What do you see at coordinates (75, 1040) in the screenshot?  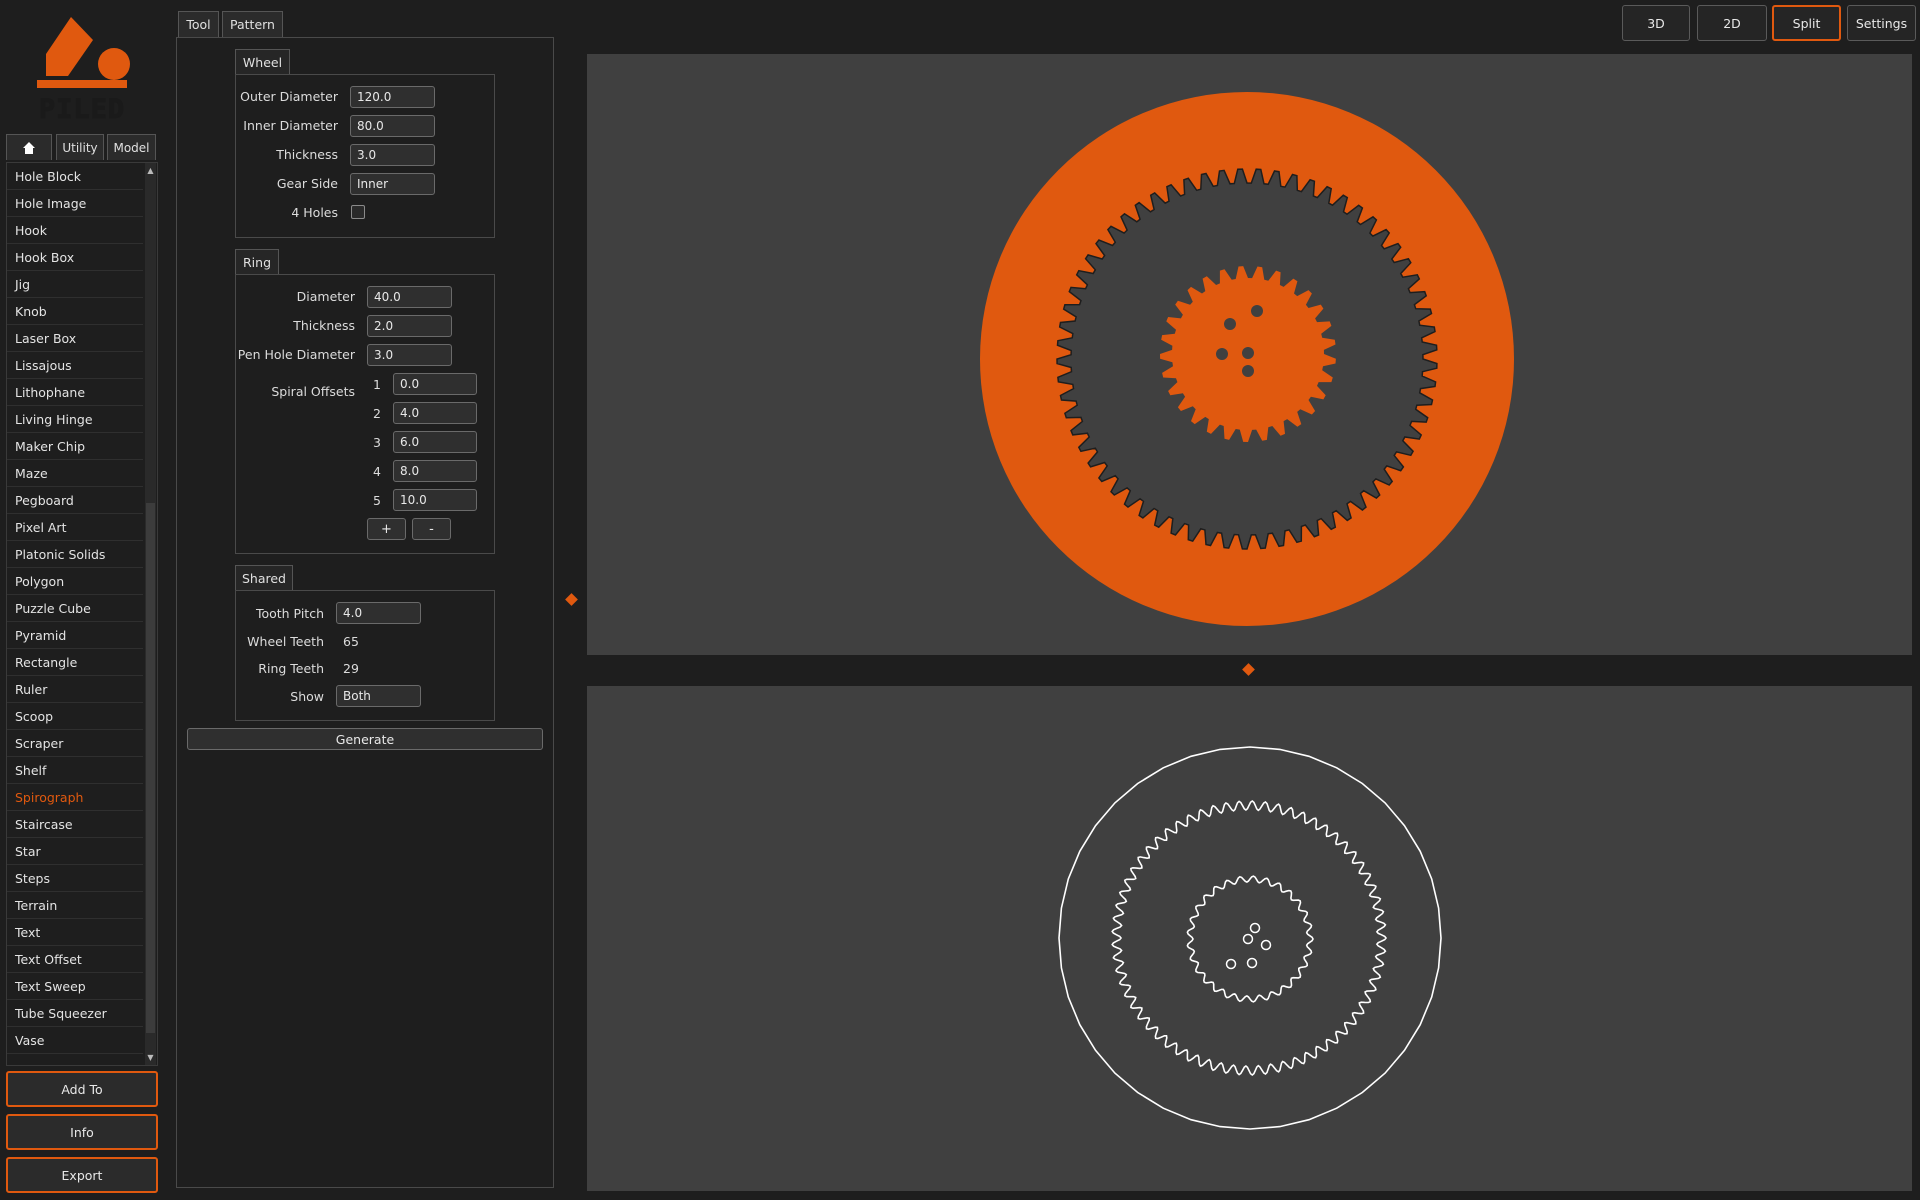 I see `tool-list-item: Vase` at bounding box center [75, 1040].